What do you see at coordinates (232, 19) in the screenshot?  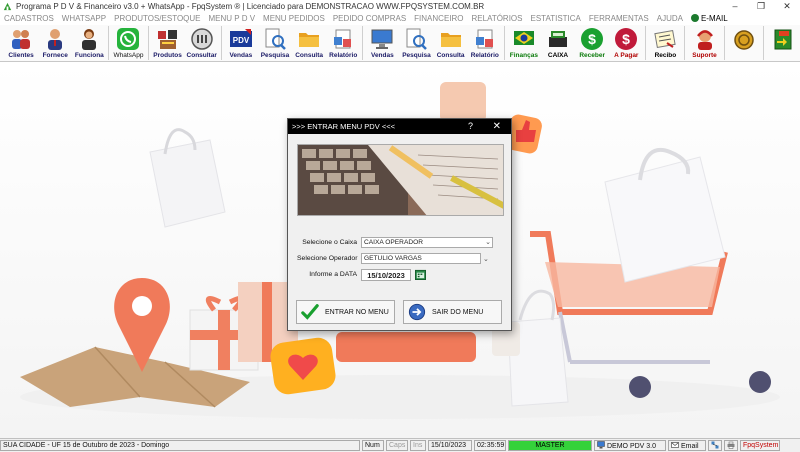 I see `menu-pdv: MENU P D V` at bounding box center [232, 19].